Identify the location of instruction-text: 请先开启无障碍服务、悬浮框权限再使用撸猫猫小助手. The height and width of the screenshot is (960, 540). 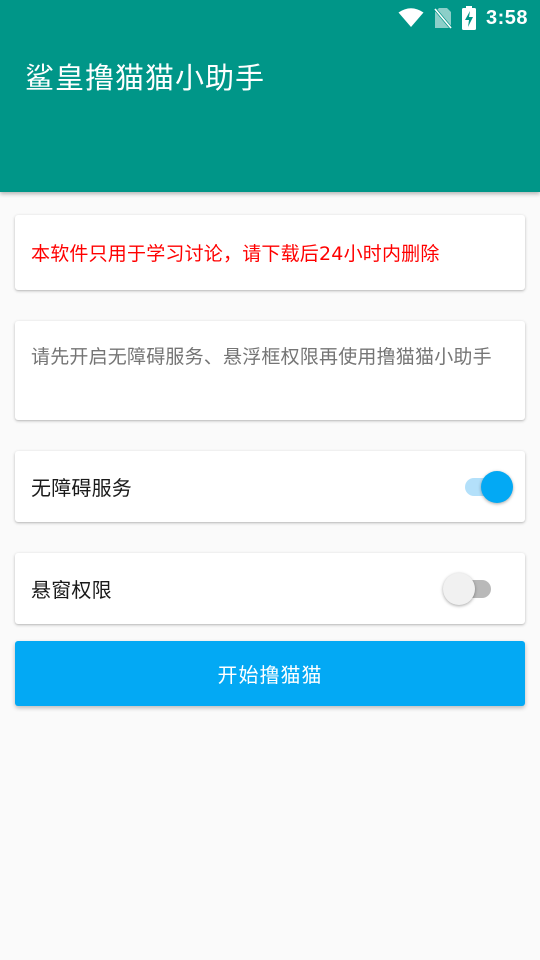
(261, 357).